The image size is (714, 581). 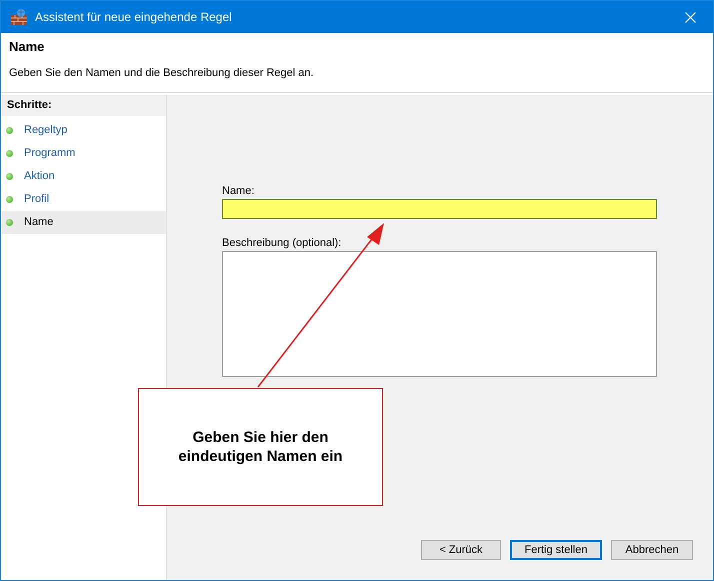 I want to click on annotation-text: Geben Sie hier den eindeutigen Namen ein, so click(x=260, y=447).